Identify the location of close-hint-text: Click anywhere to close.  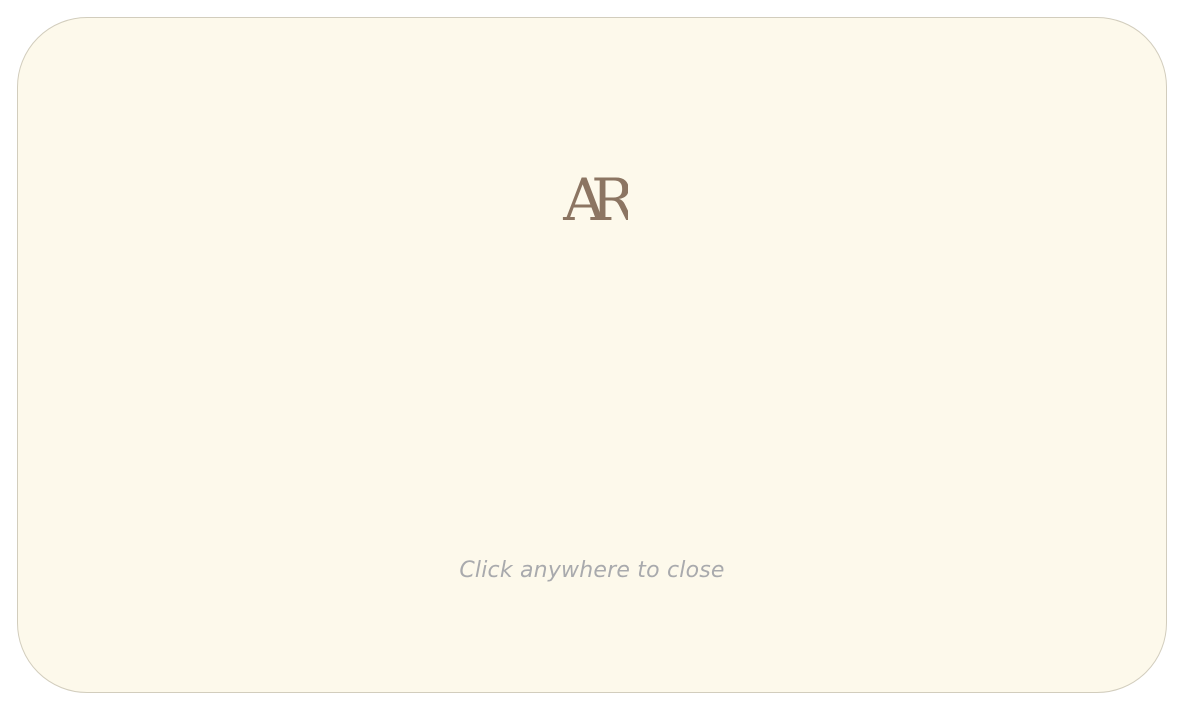
(592, 570).